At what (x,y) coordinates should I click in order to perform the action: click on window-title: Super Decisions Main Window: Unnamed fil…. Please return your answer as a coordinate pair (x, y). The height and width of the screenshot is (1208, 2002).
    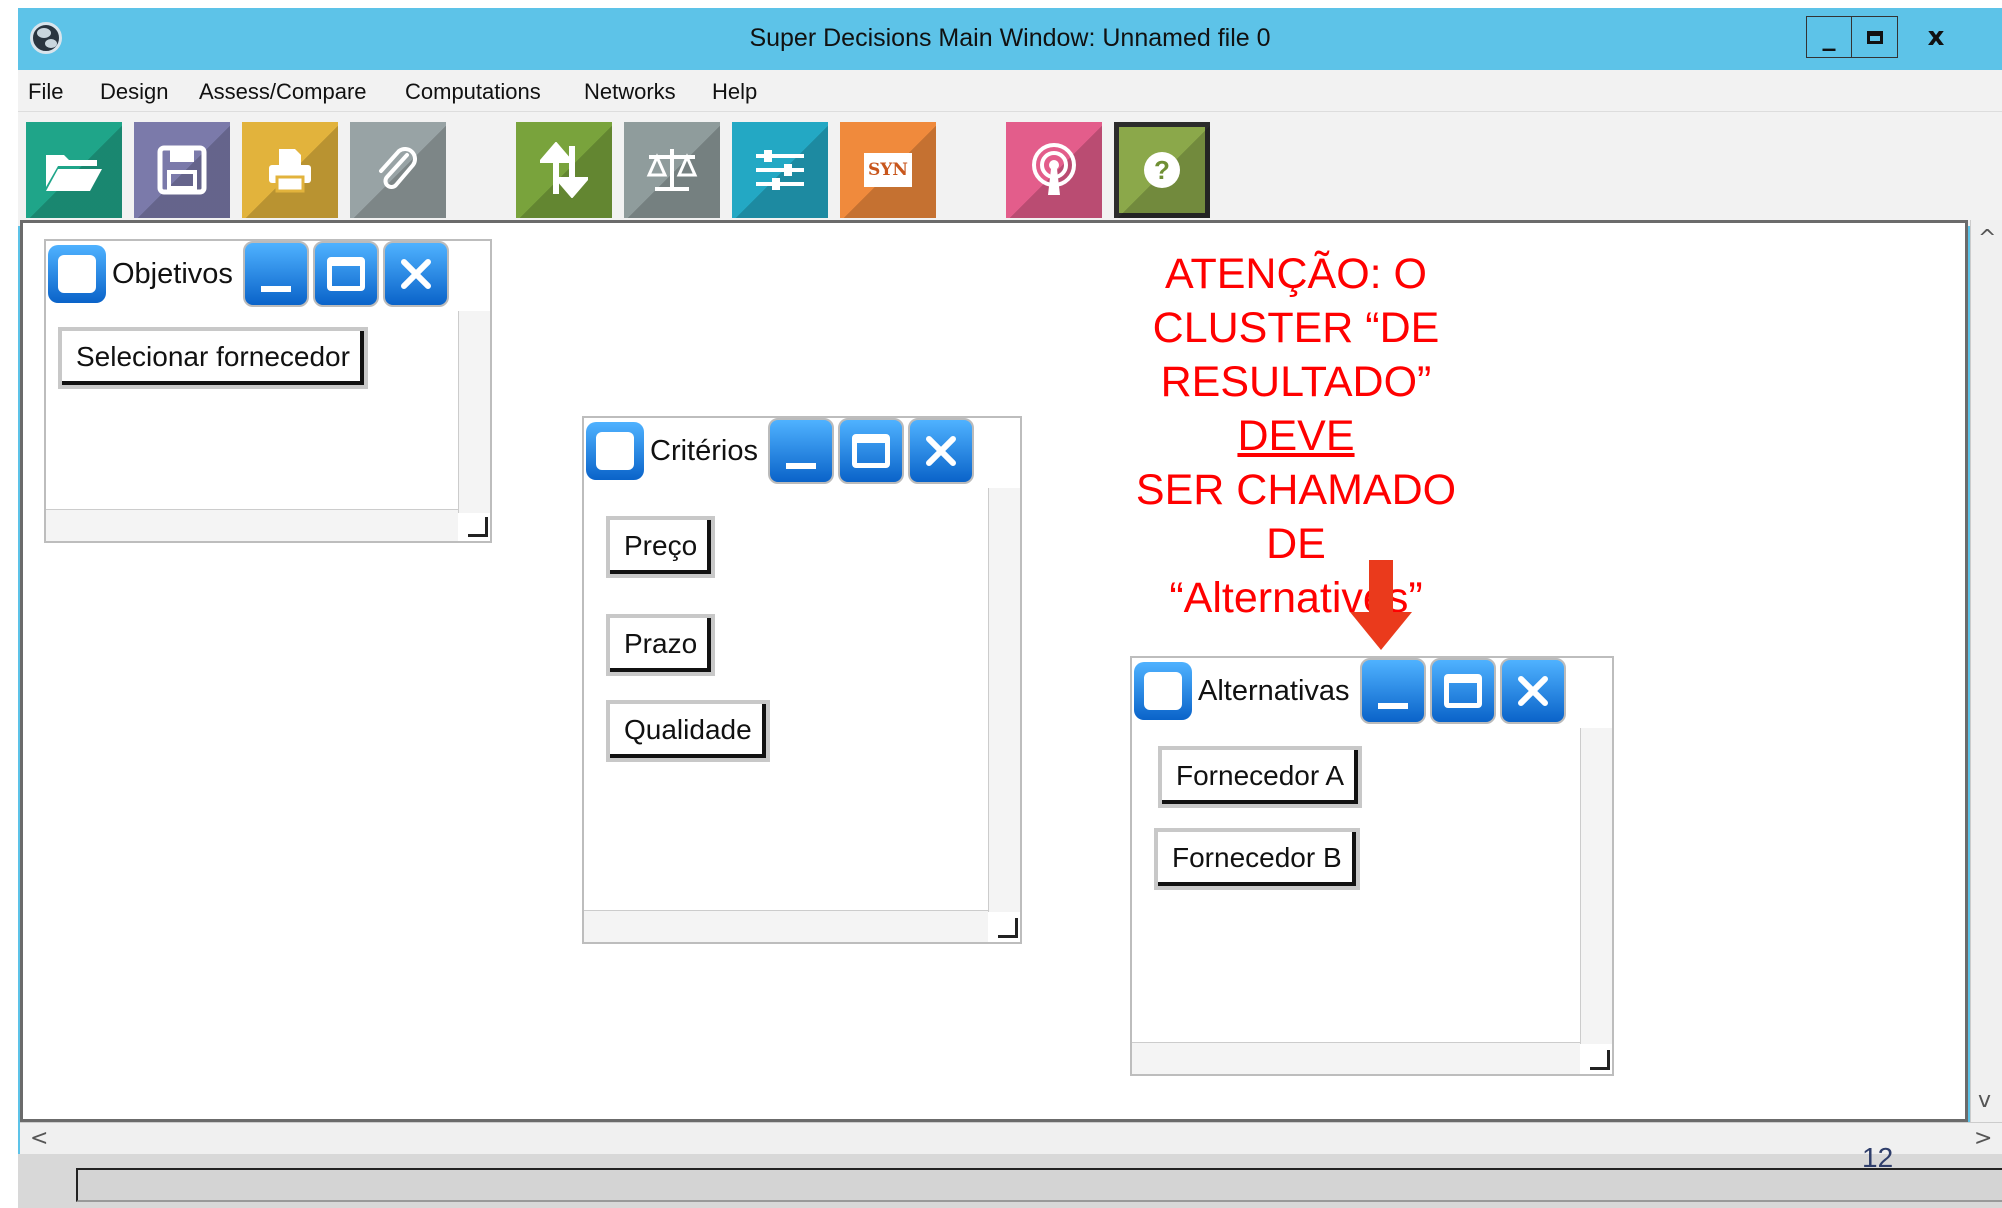
    Looking at the image, I should click on (1010, 38).